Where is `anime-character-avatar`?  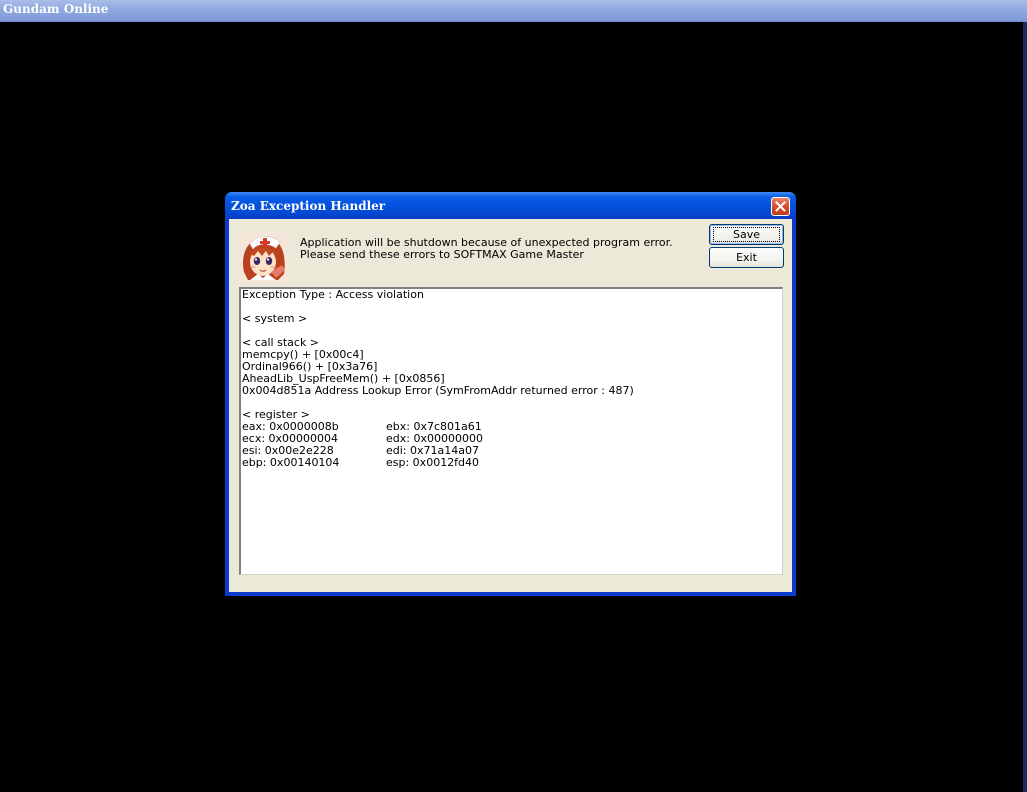
anime-character-avatar is located at coordinates (263, 257).